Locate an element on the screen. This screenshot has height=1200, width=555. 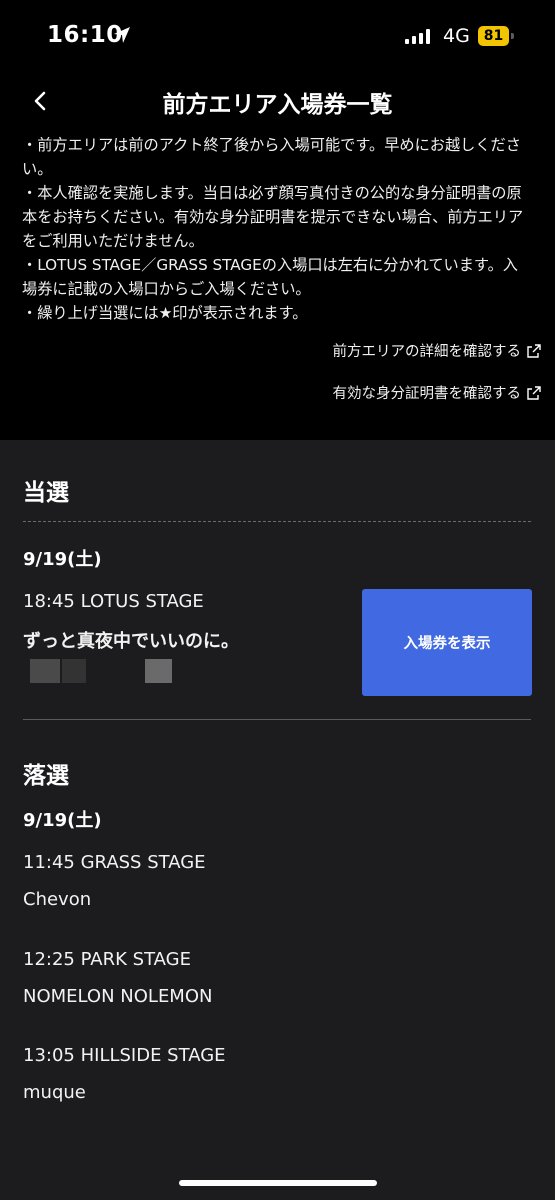
home-indicator is located at coordinates (278, 1183).